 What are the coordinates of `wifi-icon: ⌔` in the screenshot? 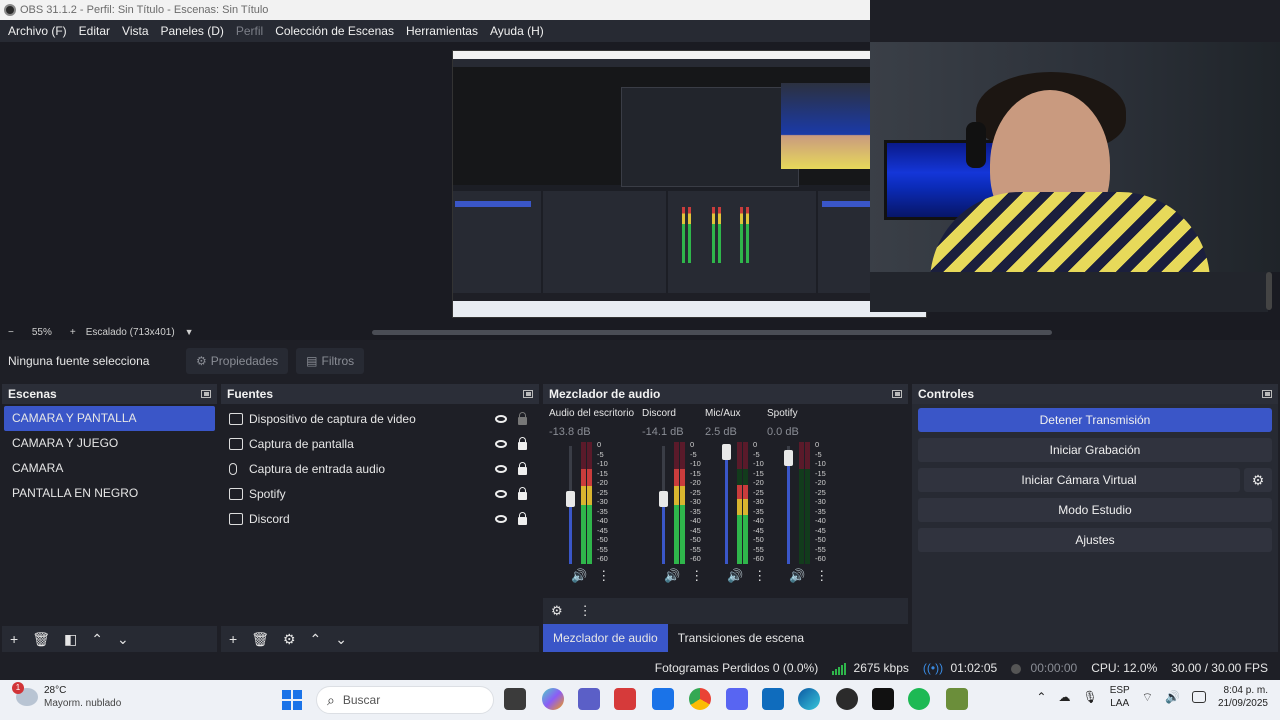 It's located at (1147, 697).